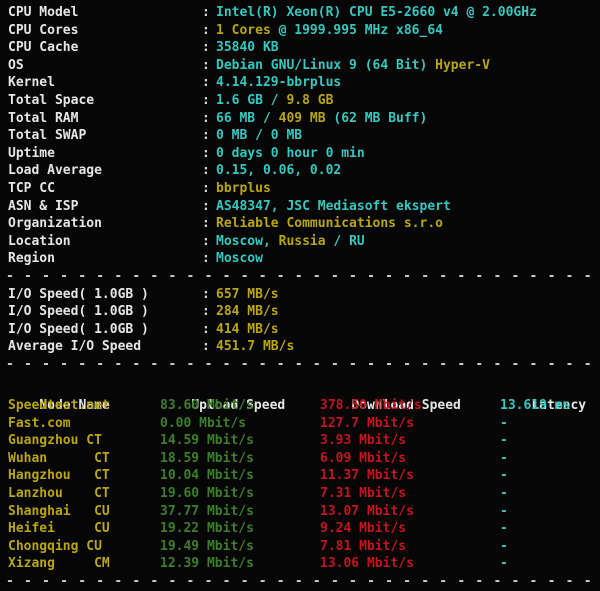 Image resolution: width=600 pixels, height=591 pixels. What do you see at coordinates (310, 100) in the screenshot?
I see `system-info-value-highlight: 9.8 GB` at bounding box center [310, 100].